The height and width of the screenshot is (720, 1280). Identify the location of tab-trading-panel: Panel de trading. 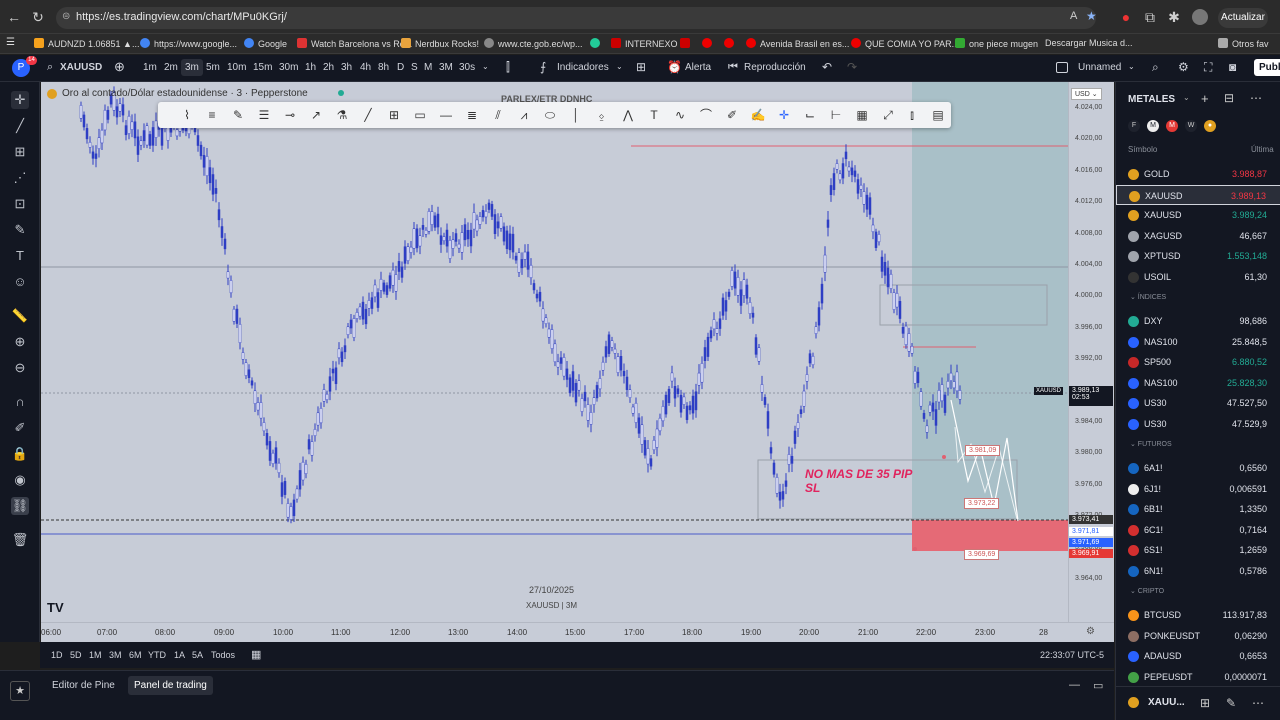
(170, 685).